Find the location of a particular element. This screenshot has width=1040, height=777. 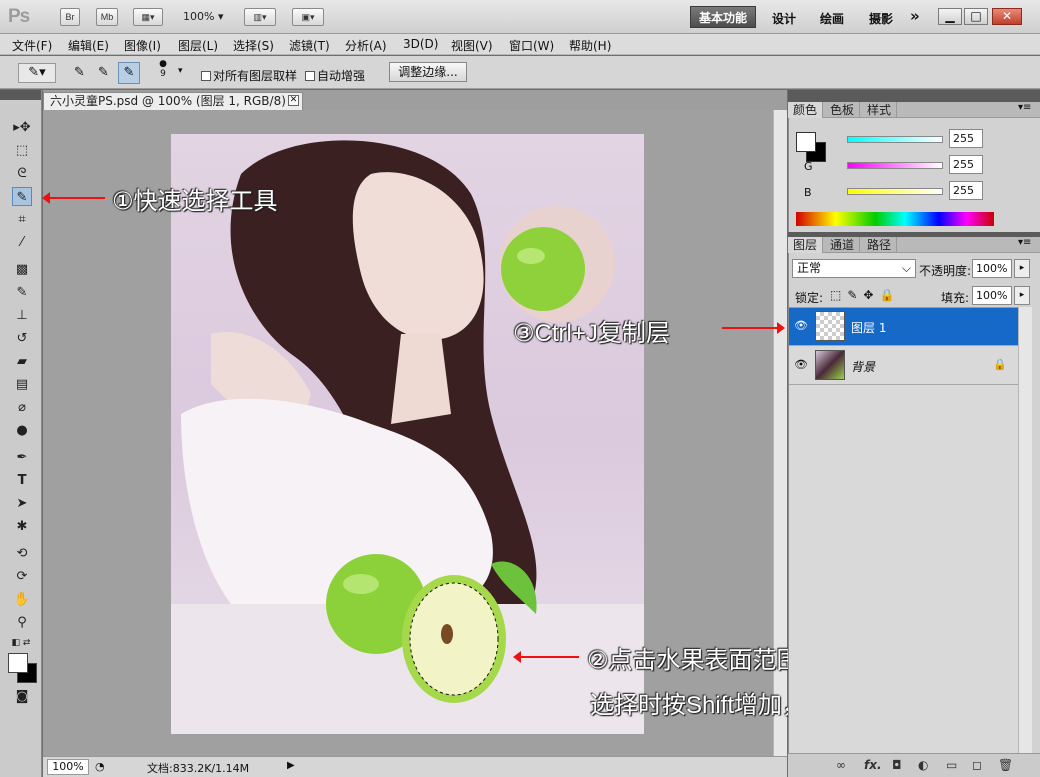

brush-tool-icon: ✎ is located at coordinates (22, 292).